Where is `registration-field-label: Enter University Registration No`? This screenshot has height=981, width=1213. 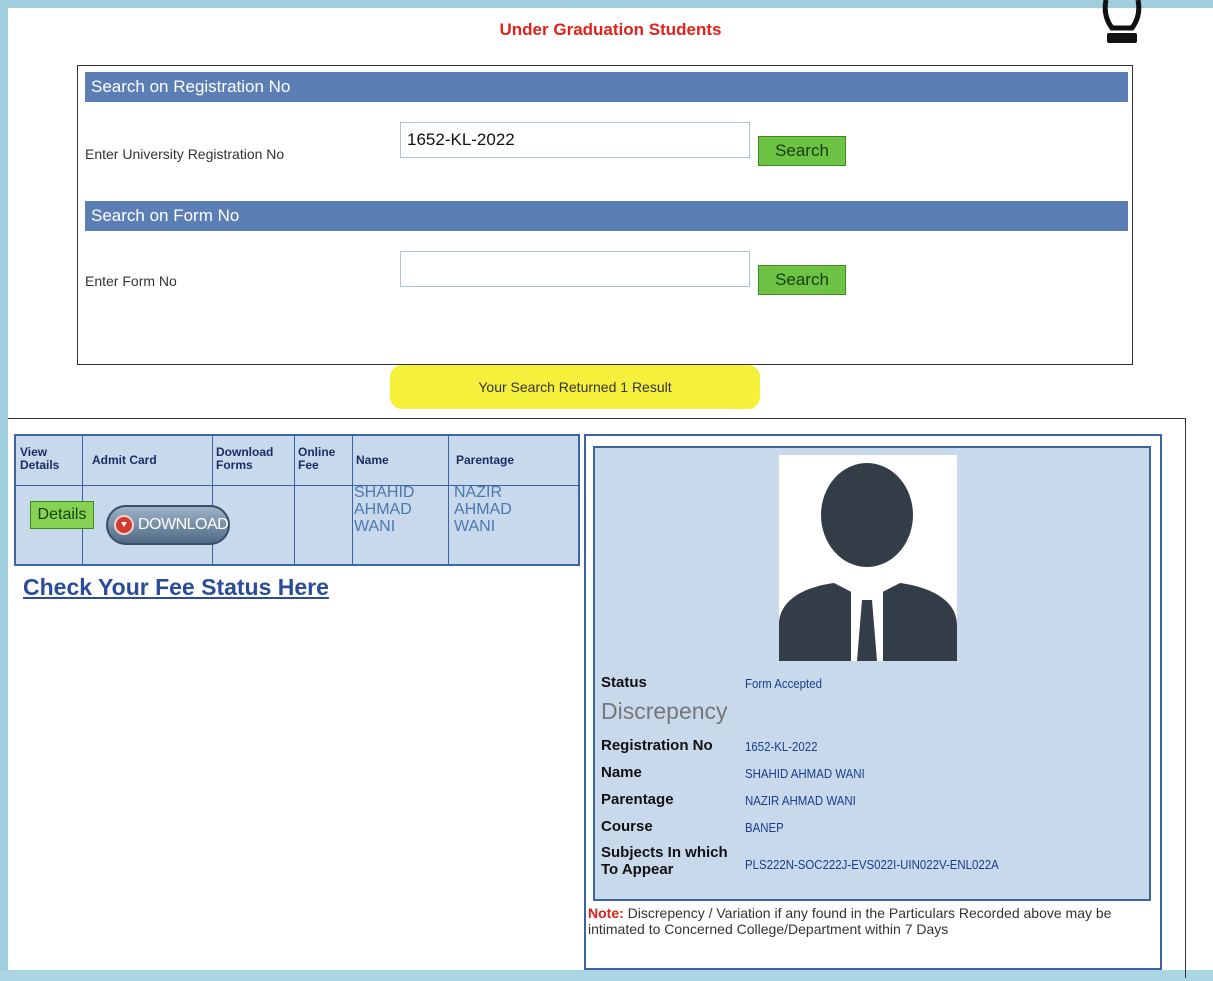
registration-field-label: Enter University Registration No is located at coordinates (185, 154).